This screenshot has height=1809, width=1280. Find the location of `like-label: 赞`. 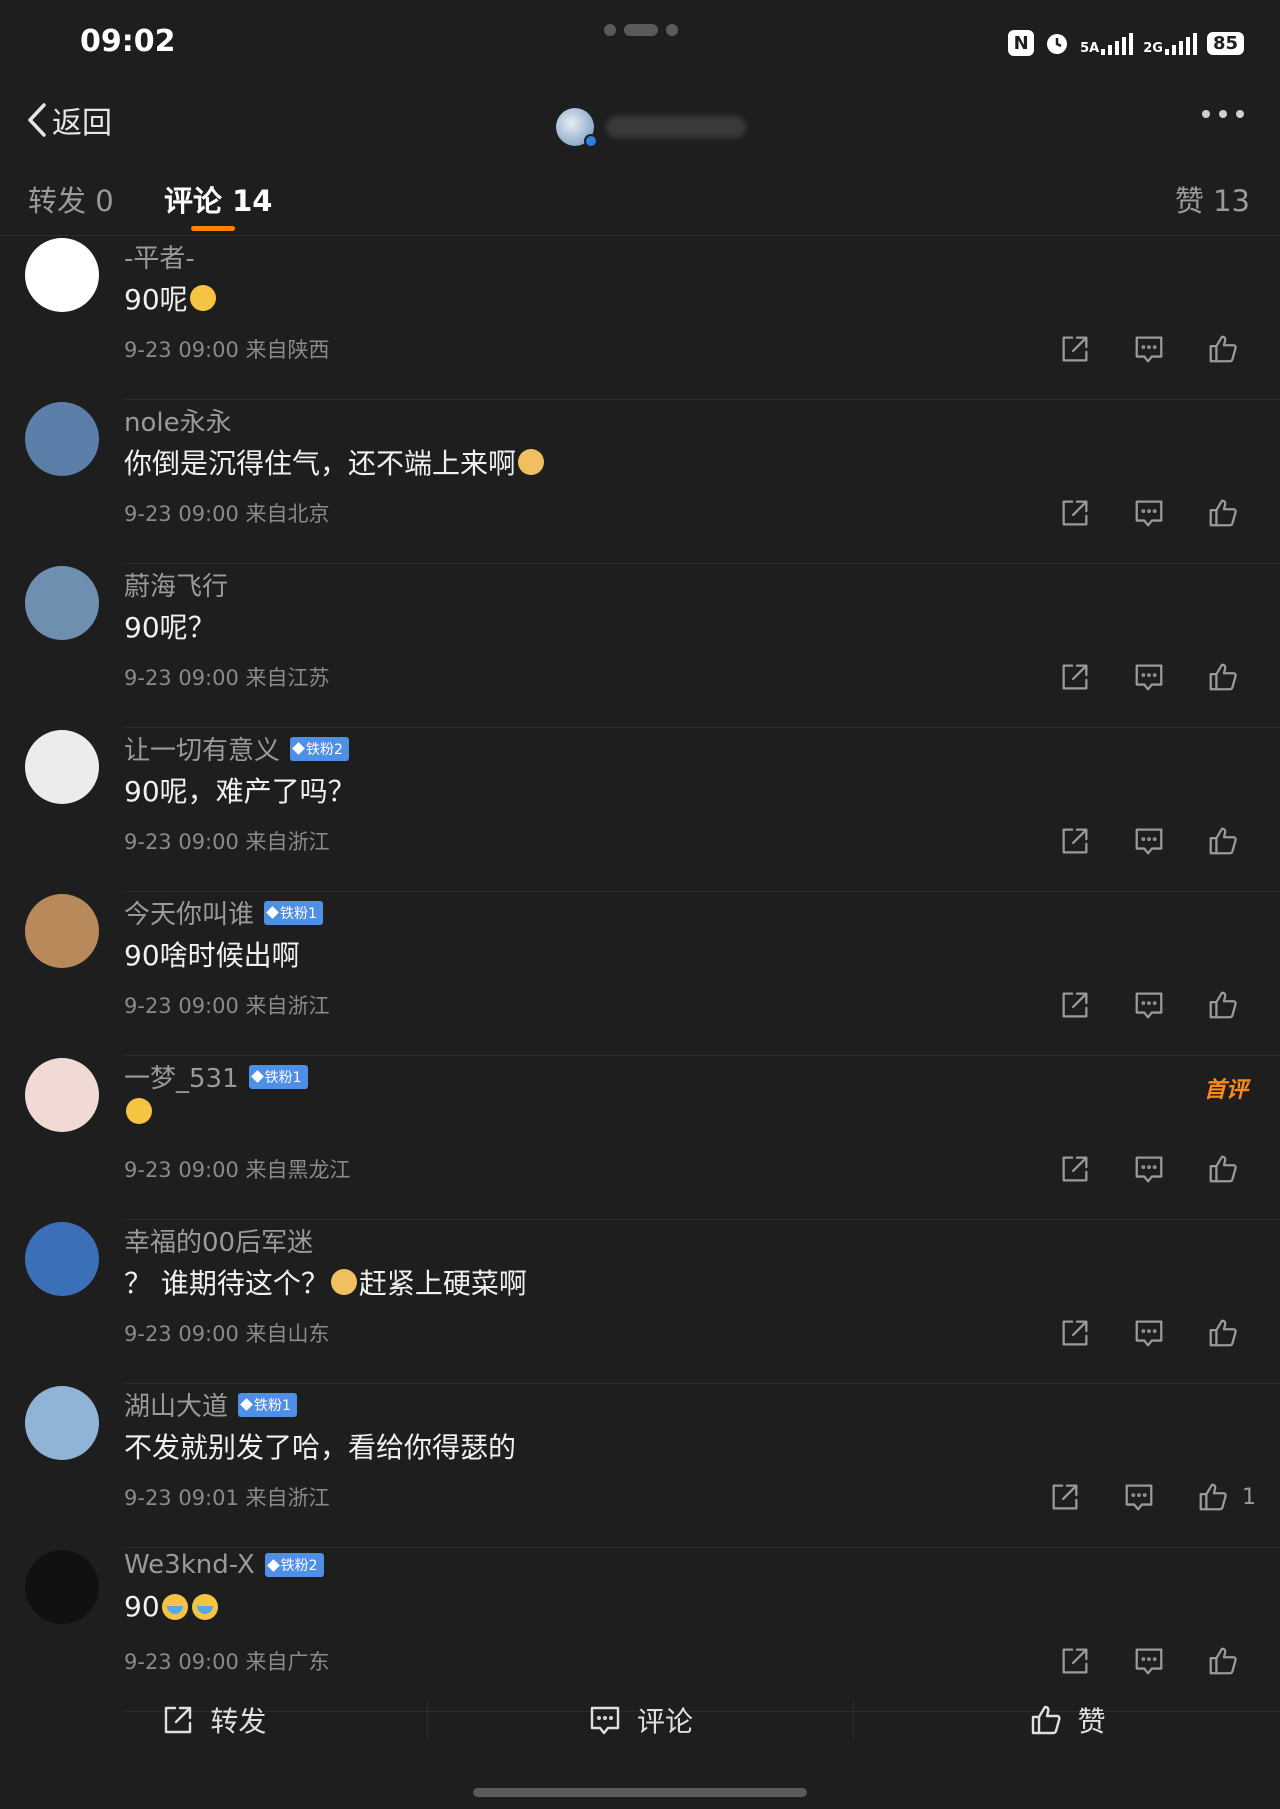

like-label: 赞 is located at coordinates (1091, 1721).